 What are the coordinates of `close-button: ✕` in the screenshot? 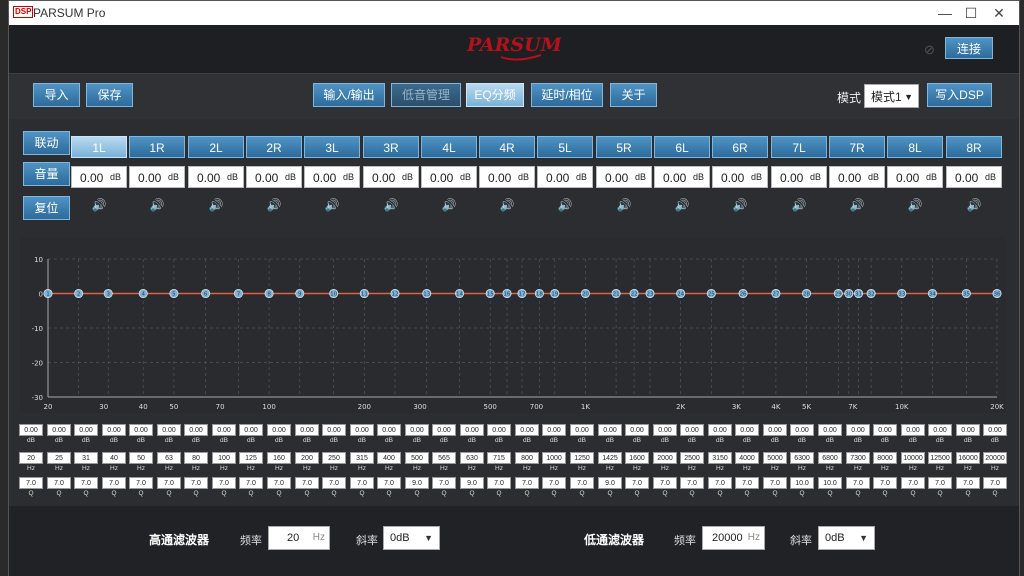 It's located at (999, 13).